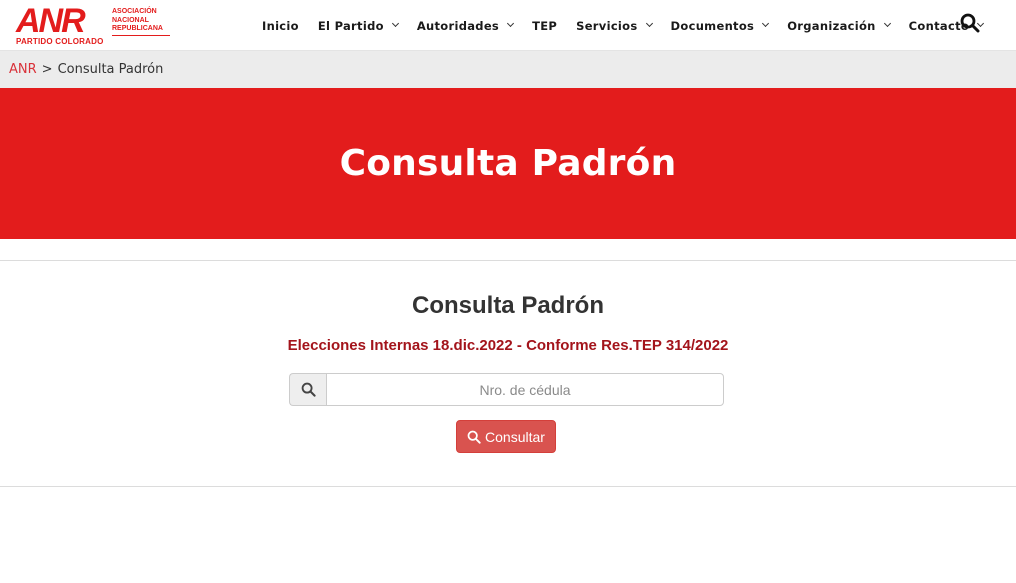 The image size is (1016, 583). Describe the element at coordinates (60, 41) in the screenshot. I see `logo-tagline: PARTIDO COLORADO` at that location.